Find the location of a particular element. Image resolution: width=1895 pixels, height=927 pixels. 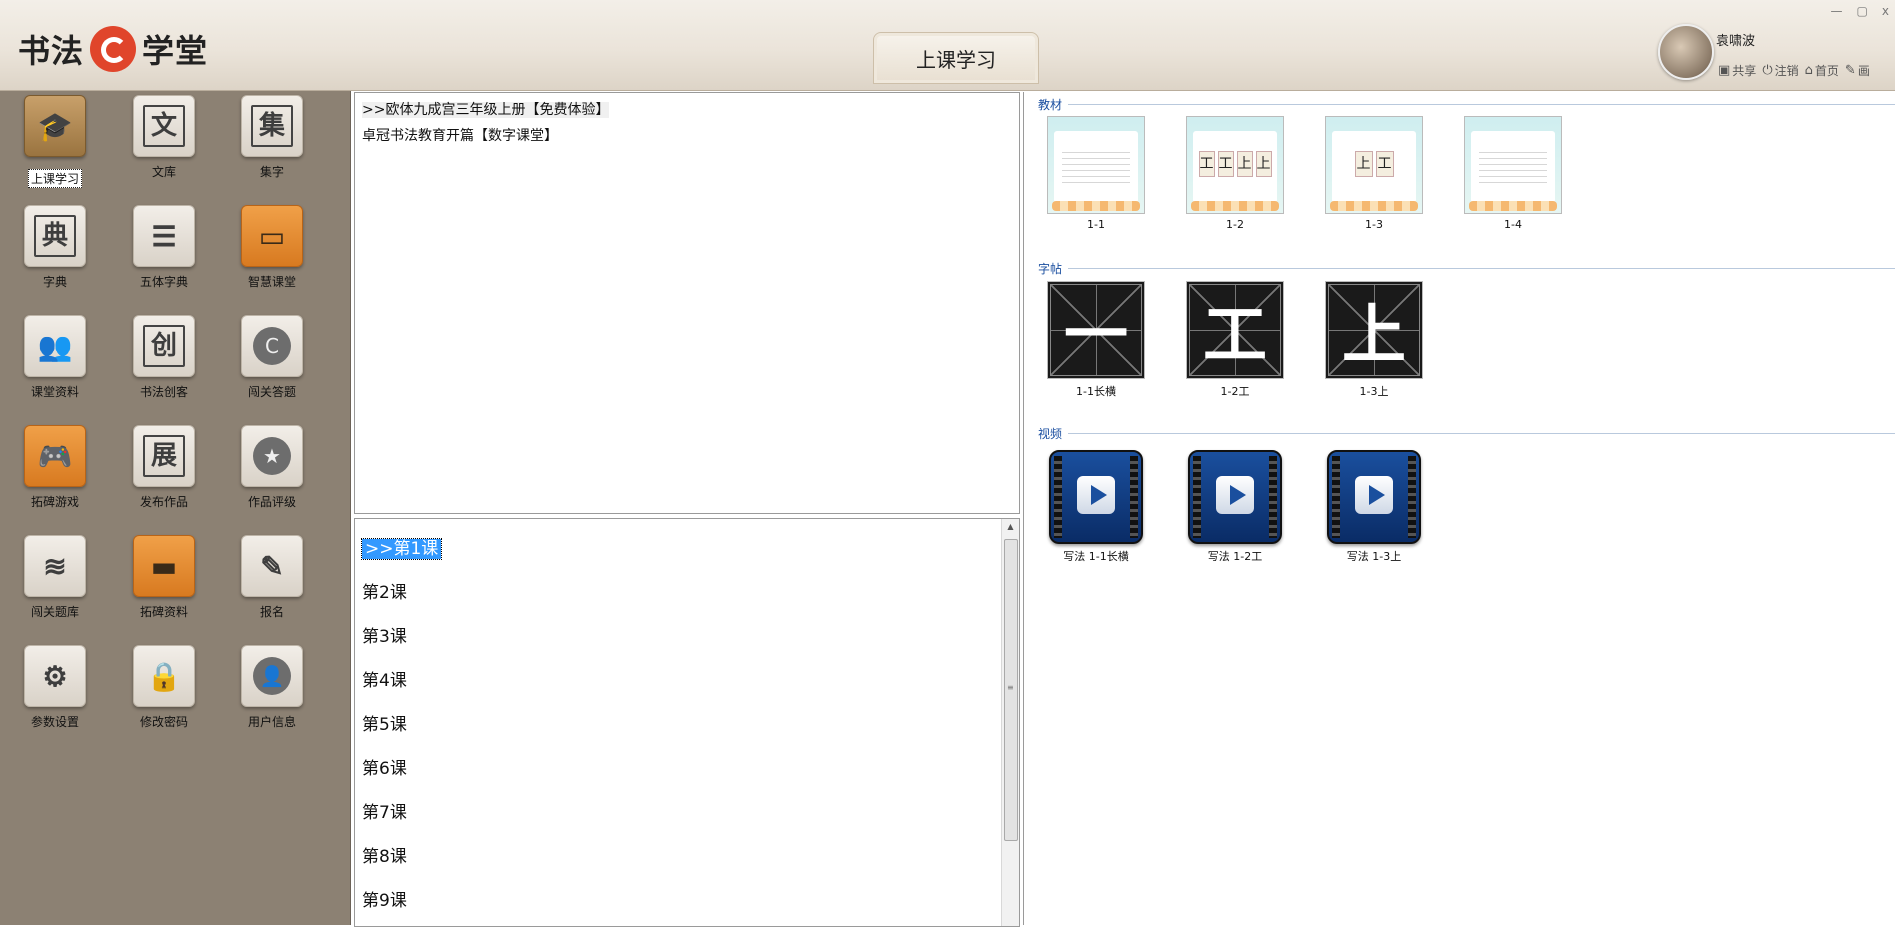

user-circle-icon-glyph: 👤 is located at coordinates (272, 676).